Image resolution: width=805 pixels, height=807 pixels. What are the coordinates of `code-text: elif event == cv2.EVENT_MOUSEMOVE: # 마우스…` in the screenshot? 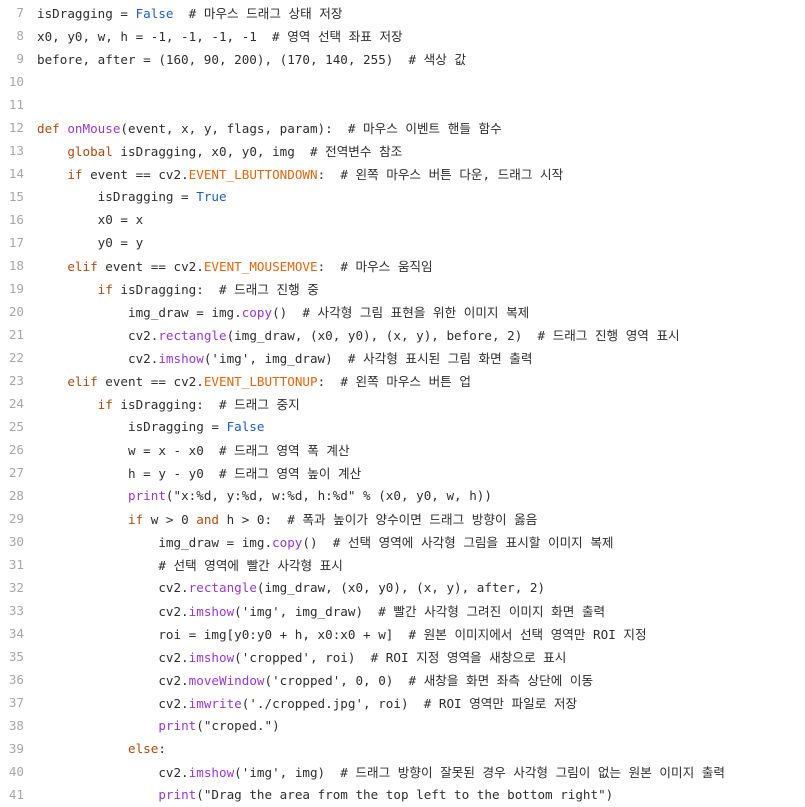 It's located at (228, 265).